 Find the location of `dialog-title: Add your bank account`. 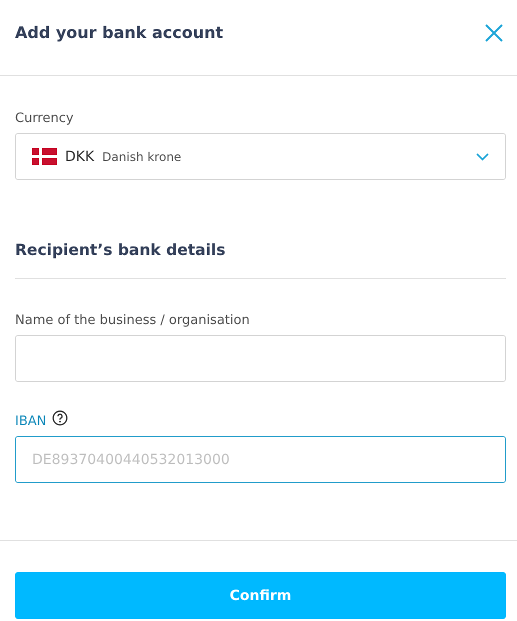

dialog-title: Add your bank account is located at coordinates (119, 32).